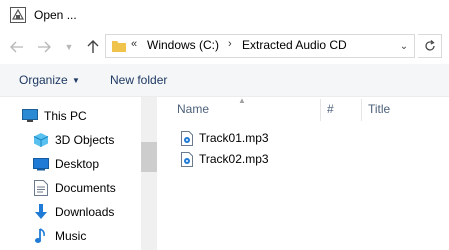  Describe the element at coordinates (74, 188) in the screenshot. I see `nav-item-documents: Documents` at that location.